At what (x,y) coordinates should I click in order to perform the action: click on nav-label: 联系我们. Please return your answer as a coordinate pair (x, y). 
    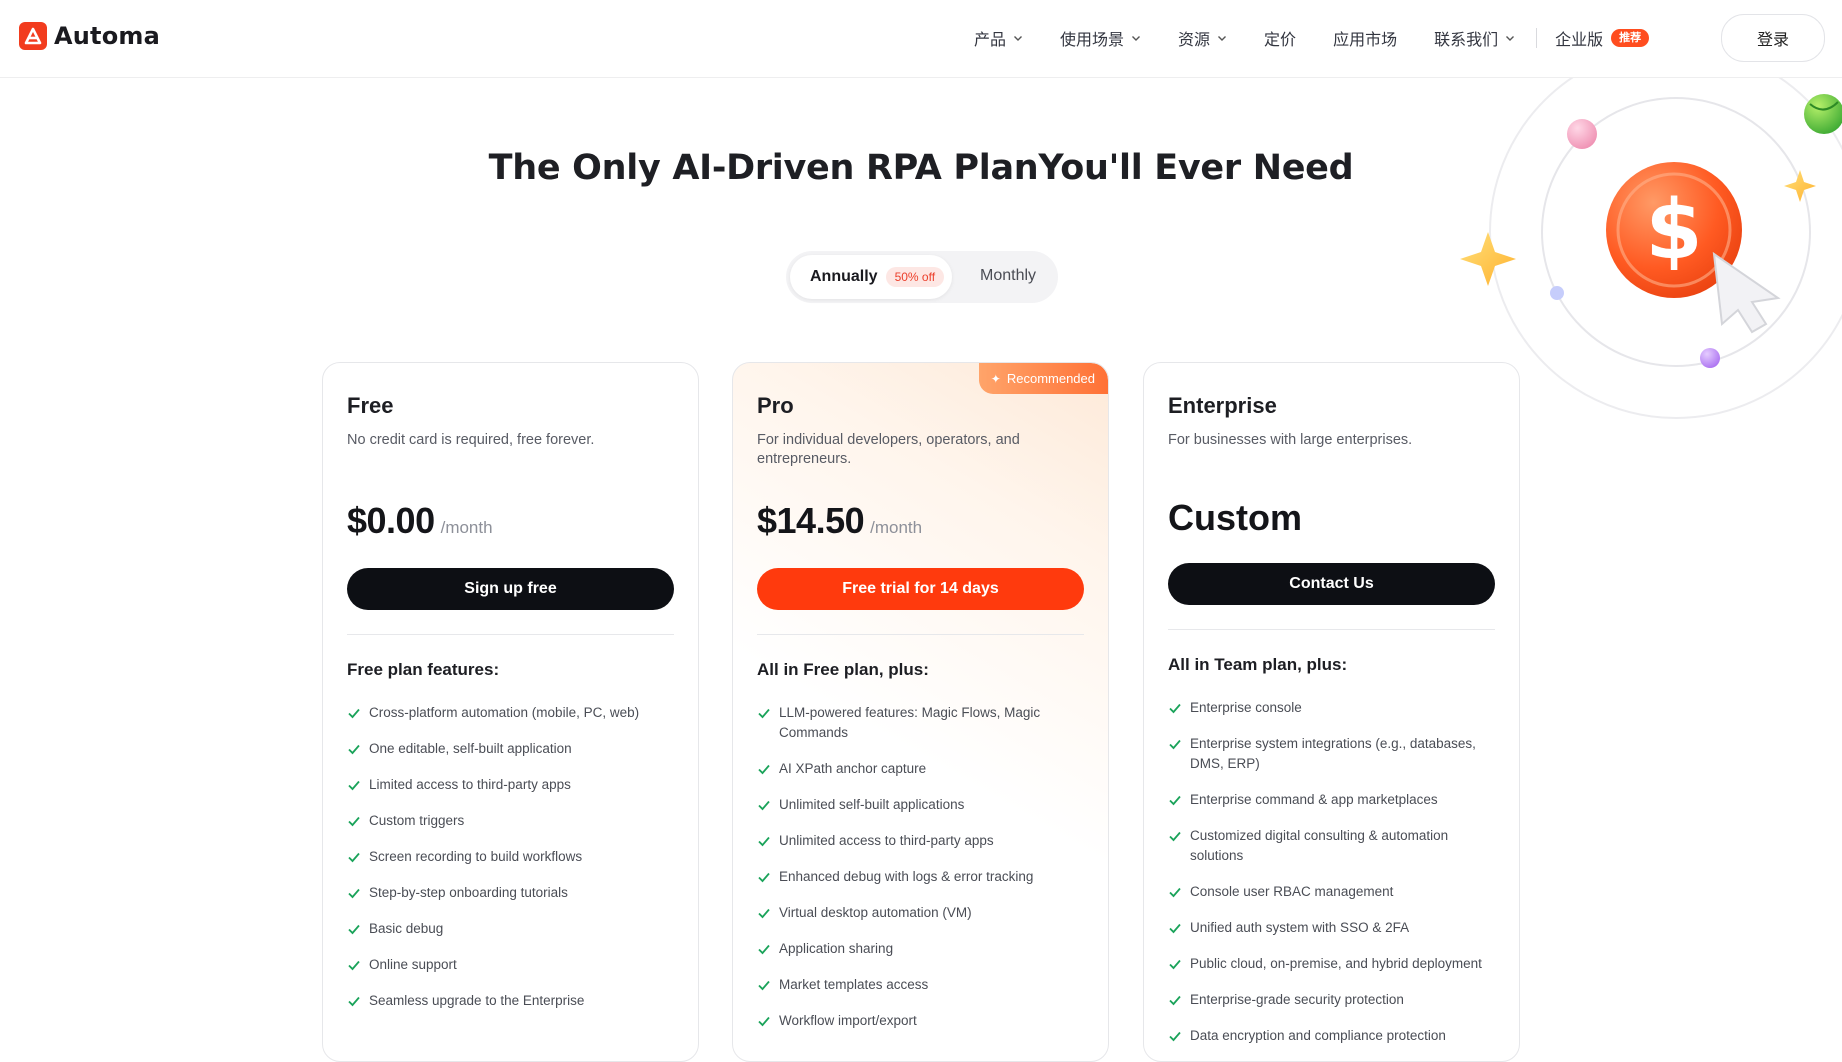
    Looking at the image, I should click on (1466, 39).